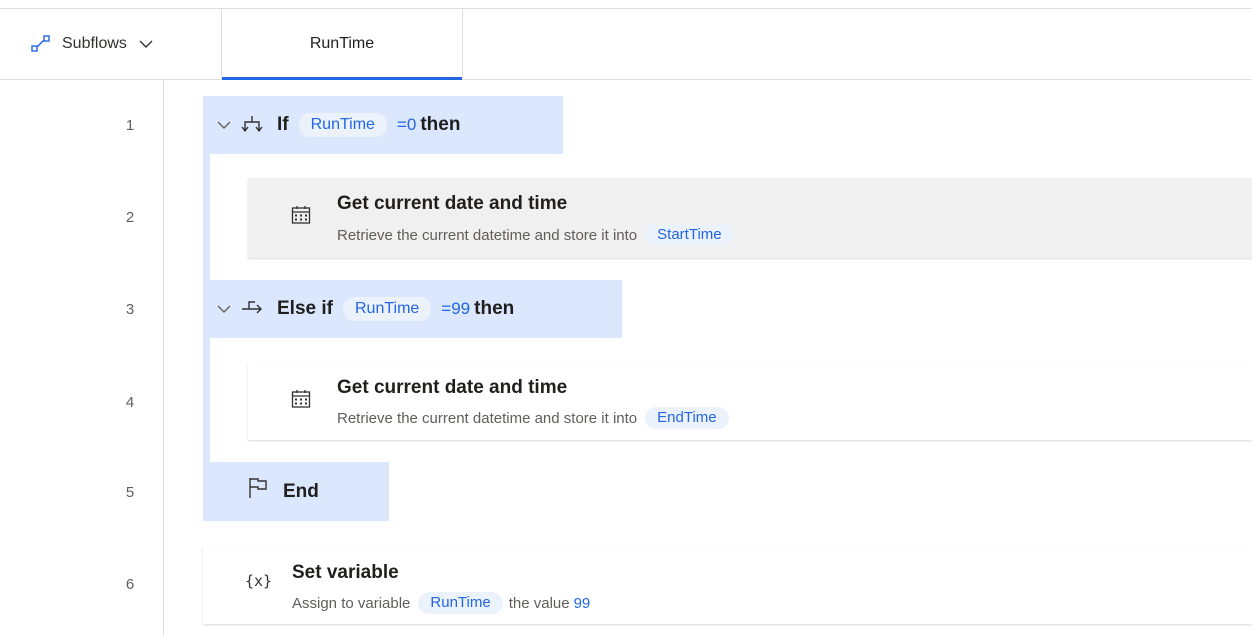 The height and width of the screenshot is (636, 1252). What do you see at coordinates (130, 309) in the screenshot?
I see `line-number: 3` at bounding box center [130, 309].